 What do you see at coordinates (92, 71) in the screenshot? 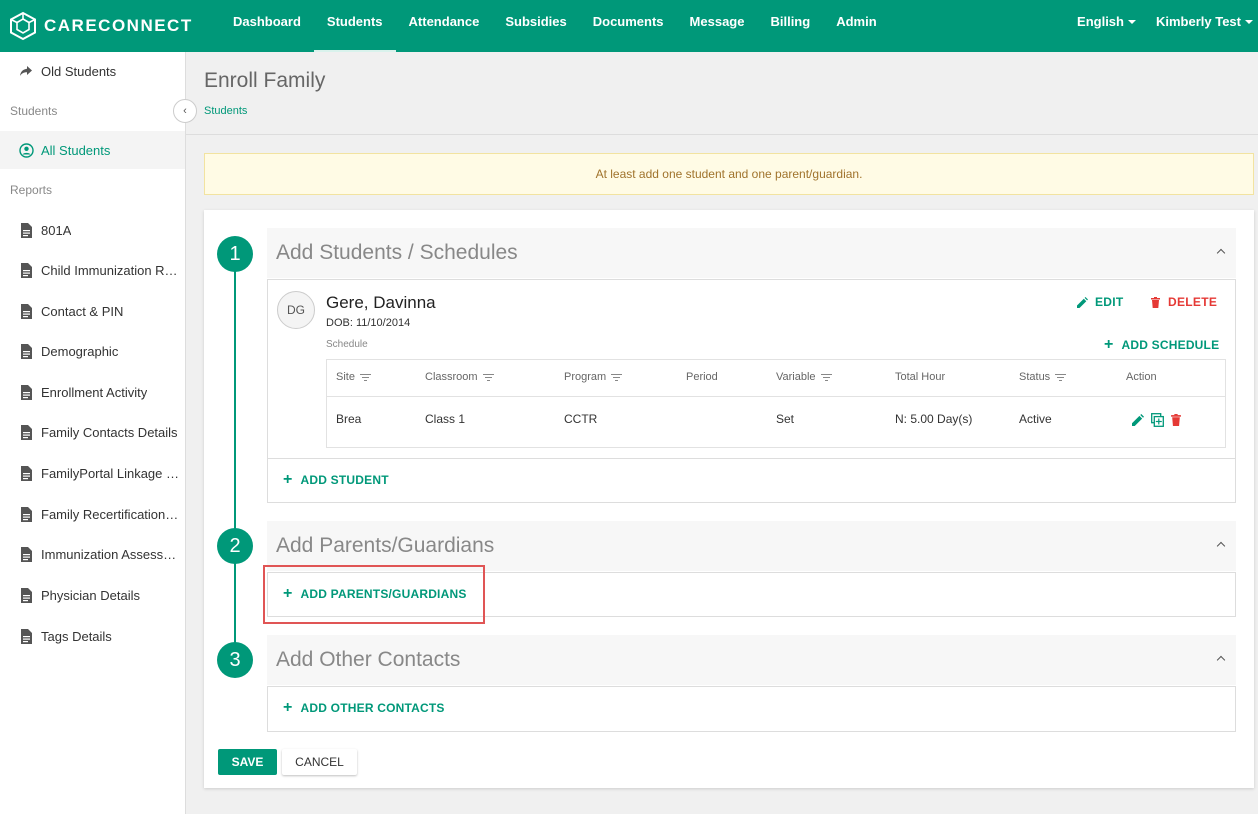
I see `sidebar-item-old-students: Old Students` at bounding box center [92, 71].